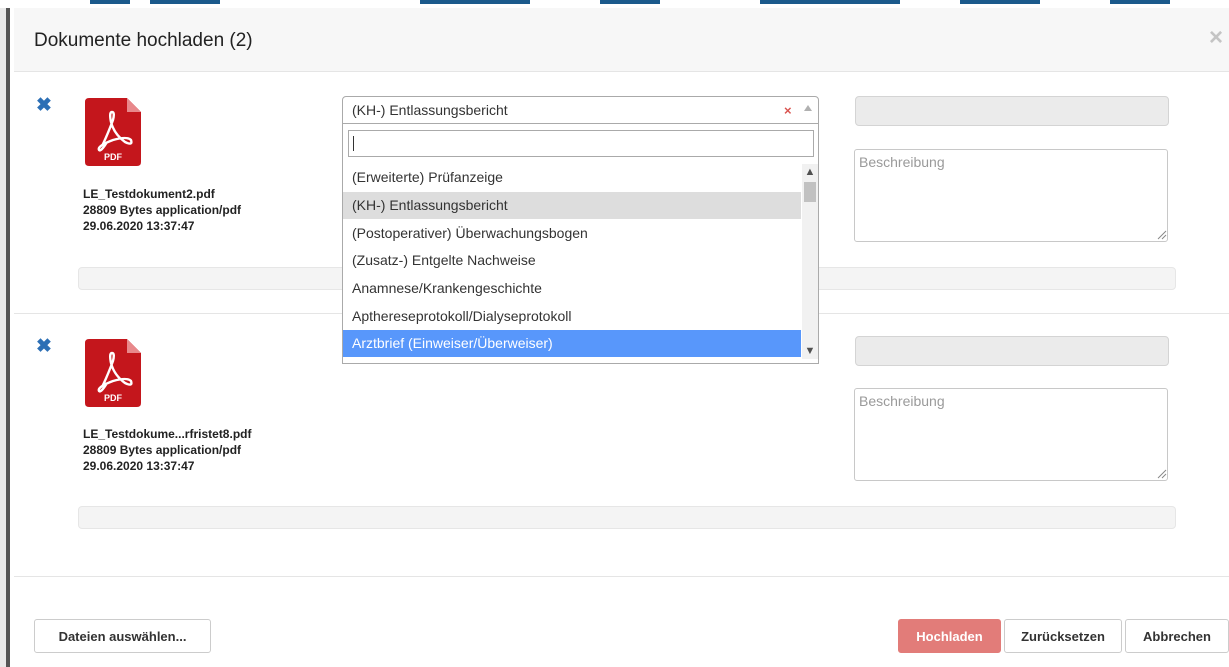 This screenshot has width=1229, height=667. I want to click on footer-divider, so click(621, 576).